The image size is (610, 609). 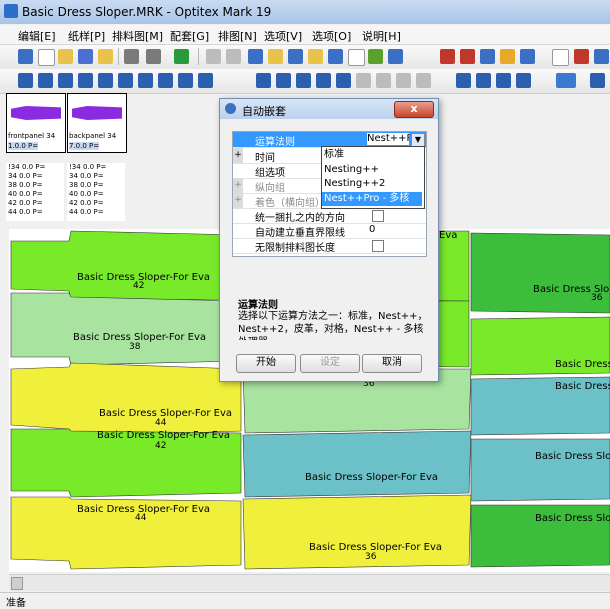 I want to click on piece-insert-icon, so click(x=255, y=56).